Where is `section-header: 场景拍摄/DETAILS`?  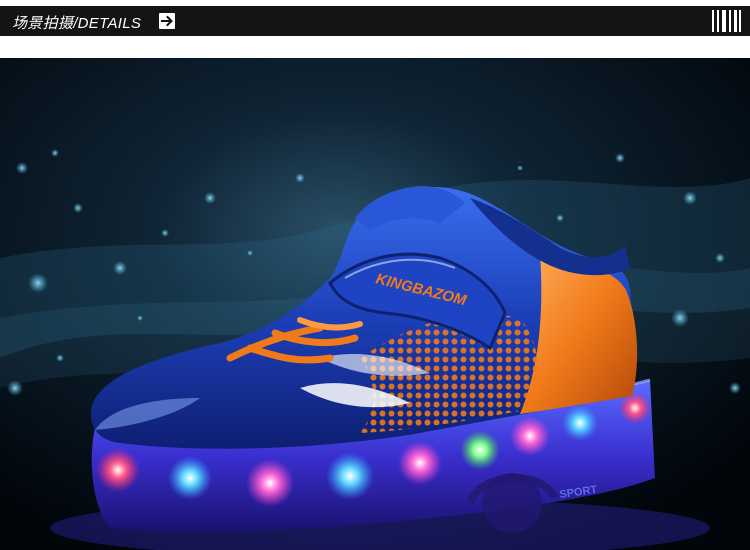 section-header: 场景拍摄/DETAILS is located at coordinates (375, 21).